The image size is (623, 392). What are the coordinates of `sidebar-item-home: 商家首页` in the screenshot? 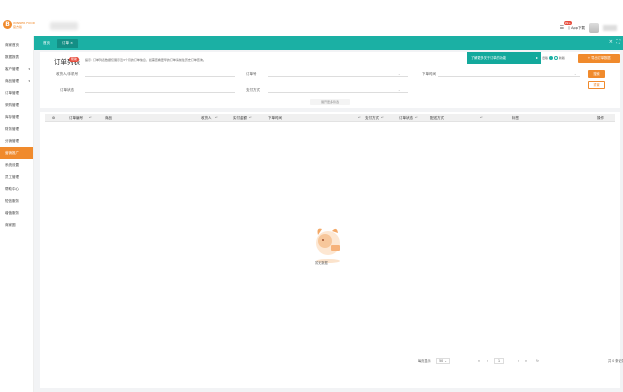 It's located at (16, 45).